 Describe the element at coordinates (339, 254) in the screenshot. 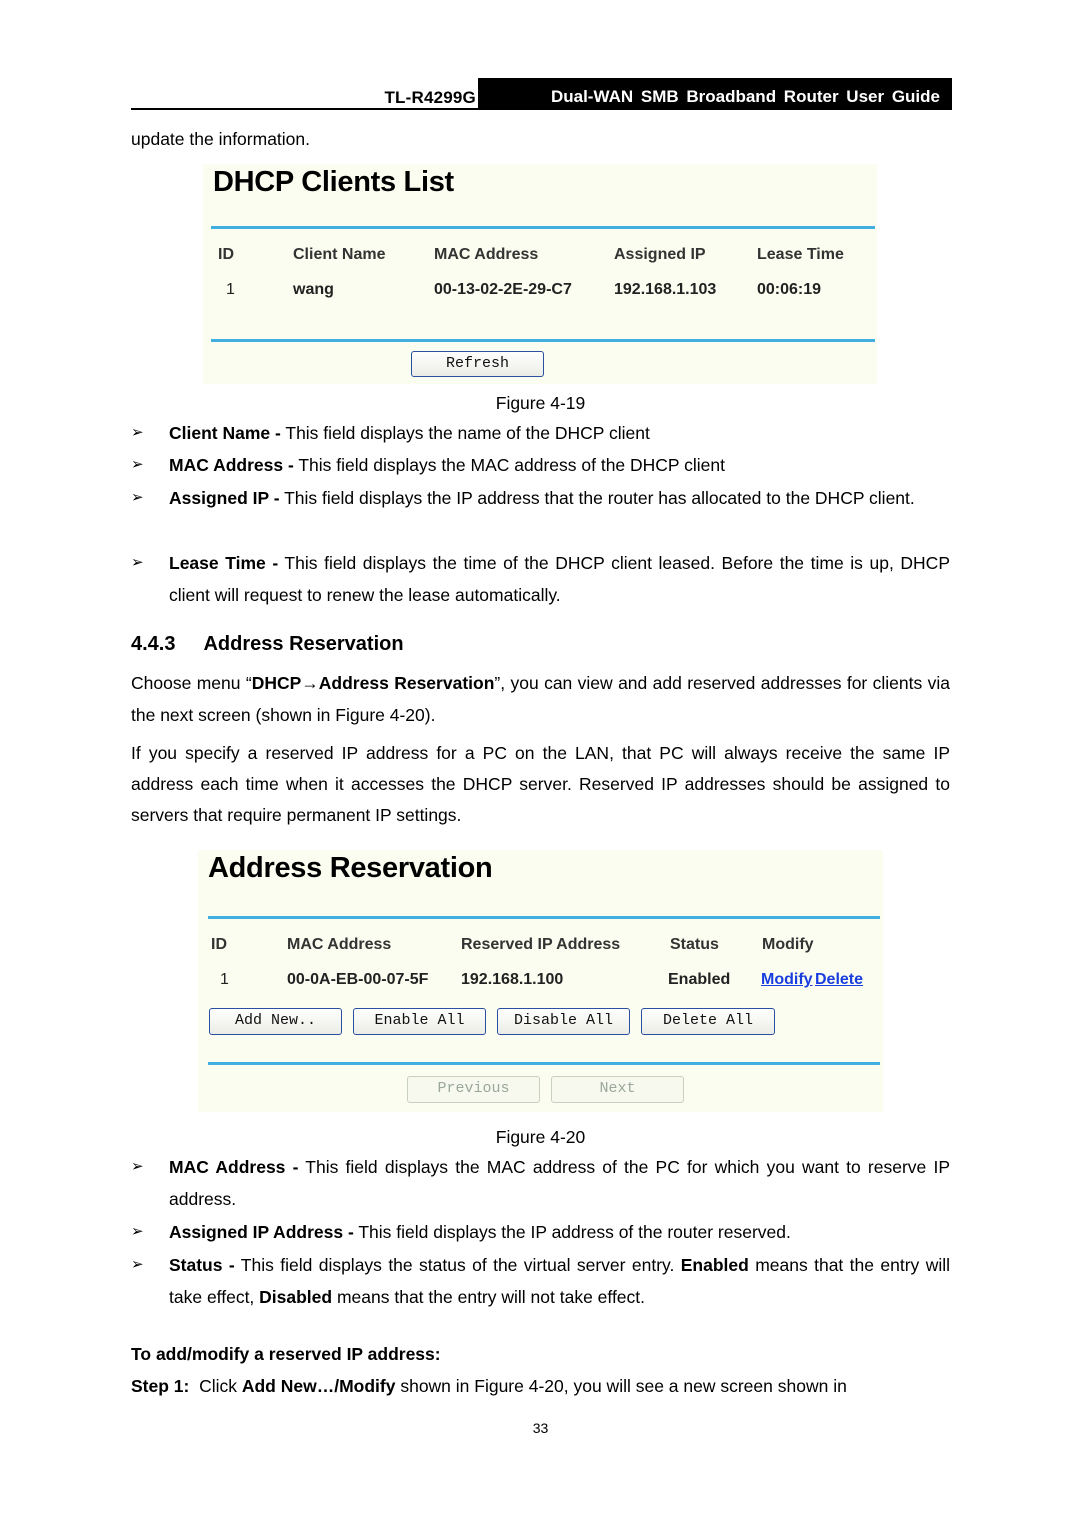

I see `column-header-client-name: Client Name` at that location.